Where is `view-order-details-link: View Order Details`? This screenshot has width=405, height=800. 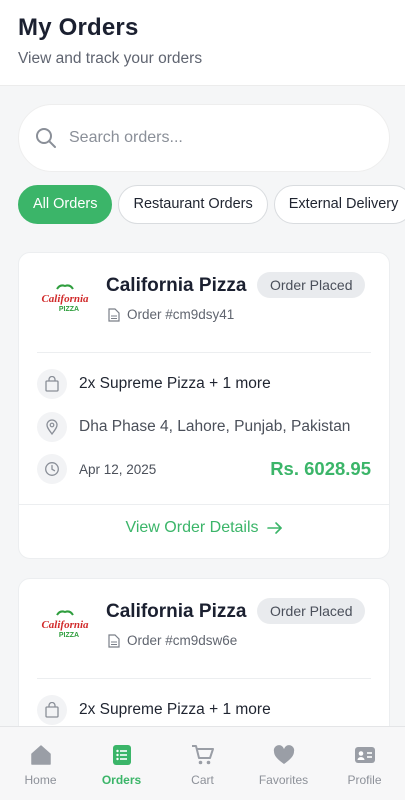 view-order-details-link: View Order Details is located at coordinates (204, 528).